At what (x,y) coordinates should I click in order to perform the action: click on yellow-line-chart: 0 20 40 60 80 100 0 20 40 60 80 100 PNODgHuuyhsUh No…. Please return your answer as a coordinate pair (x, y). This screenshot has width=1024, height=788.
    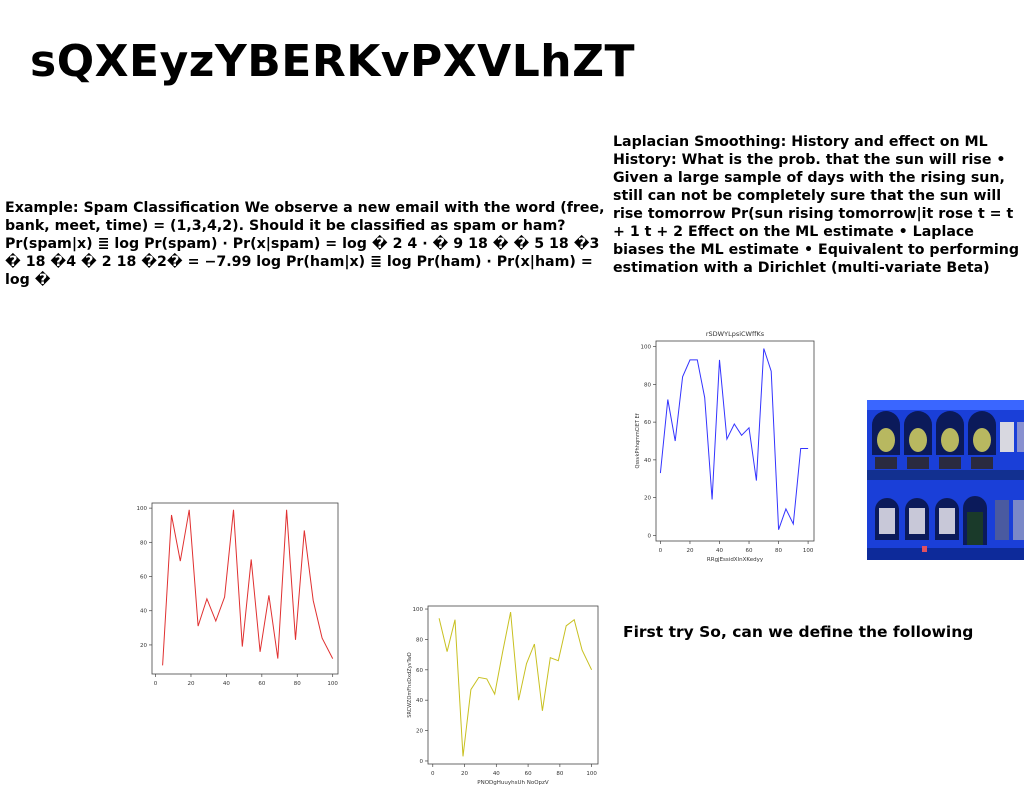
    Looking at the image, I should click on (503, 695).